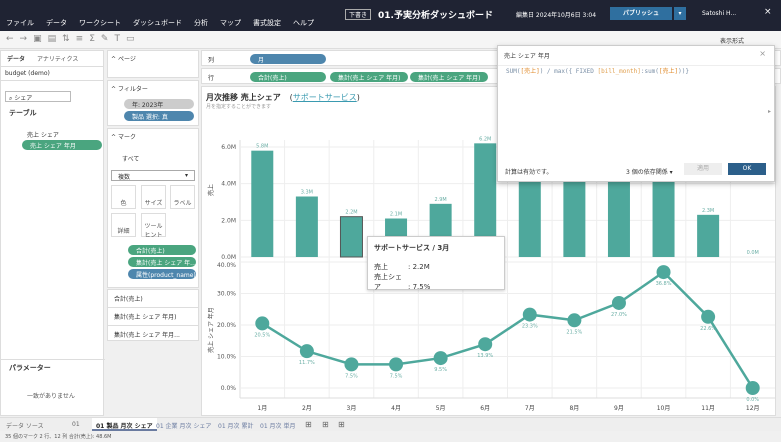 The height and width of the screenshot is (442, 781). Describe the element at coordinates (229, 388) in the screenshot. I see `line-axis-tick: 0.0%` at that location.